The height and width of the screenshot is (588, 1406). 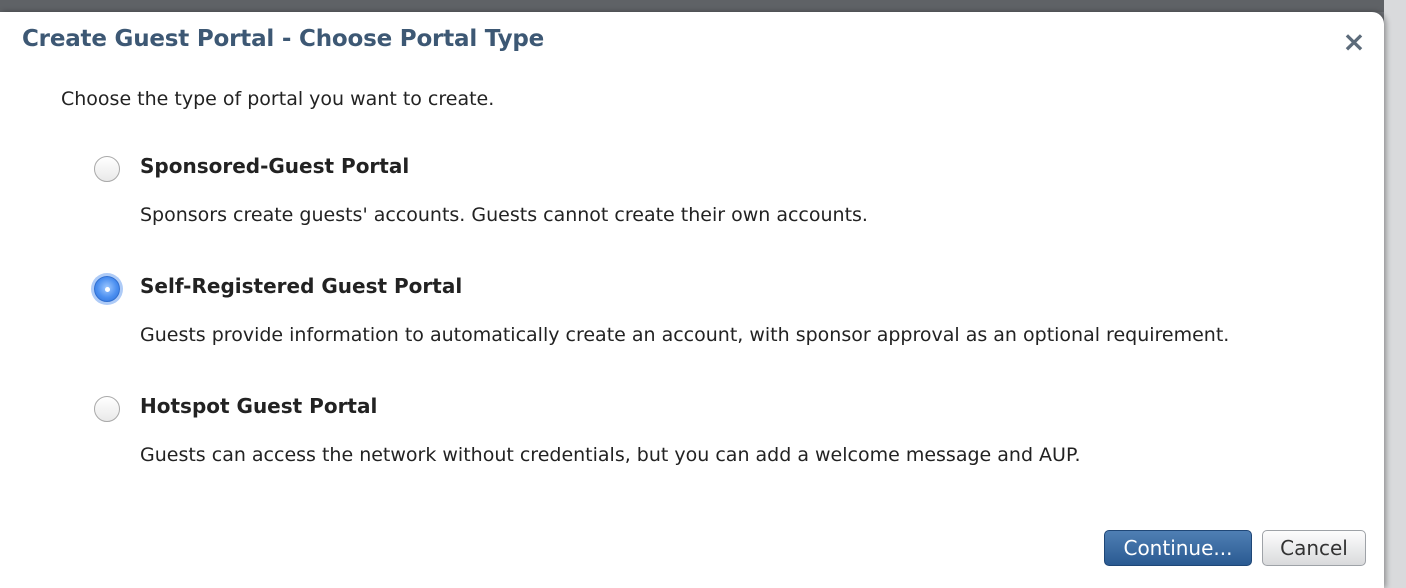 What do you see at coordinates (107, 409) in the screenshot?
I see `radio-hotspot-guest-portal` at bounding box center [107, 409].